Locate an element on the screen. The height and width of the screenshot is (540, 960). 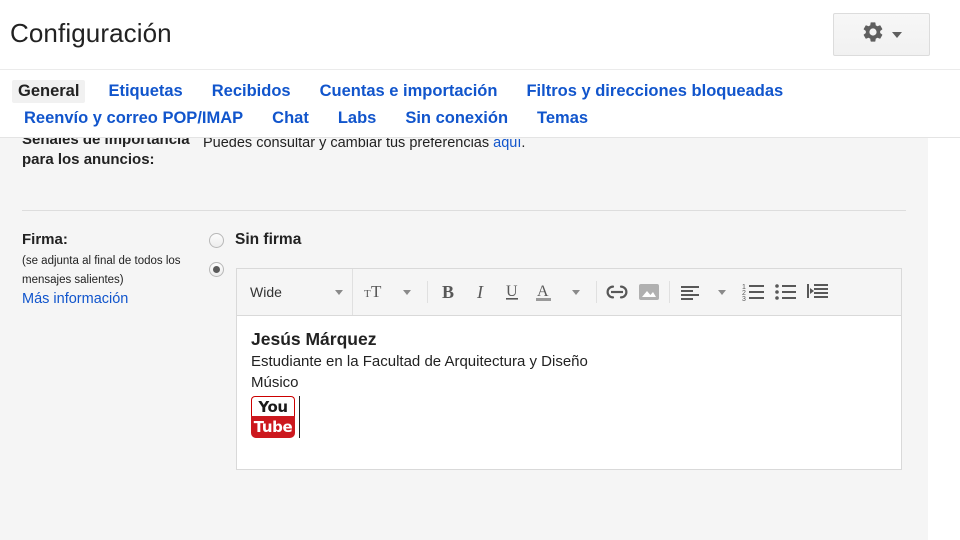
svg-text: A is located at coordinates (543, 291).